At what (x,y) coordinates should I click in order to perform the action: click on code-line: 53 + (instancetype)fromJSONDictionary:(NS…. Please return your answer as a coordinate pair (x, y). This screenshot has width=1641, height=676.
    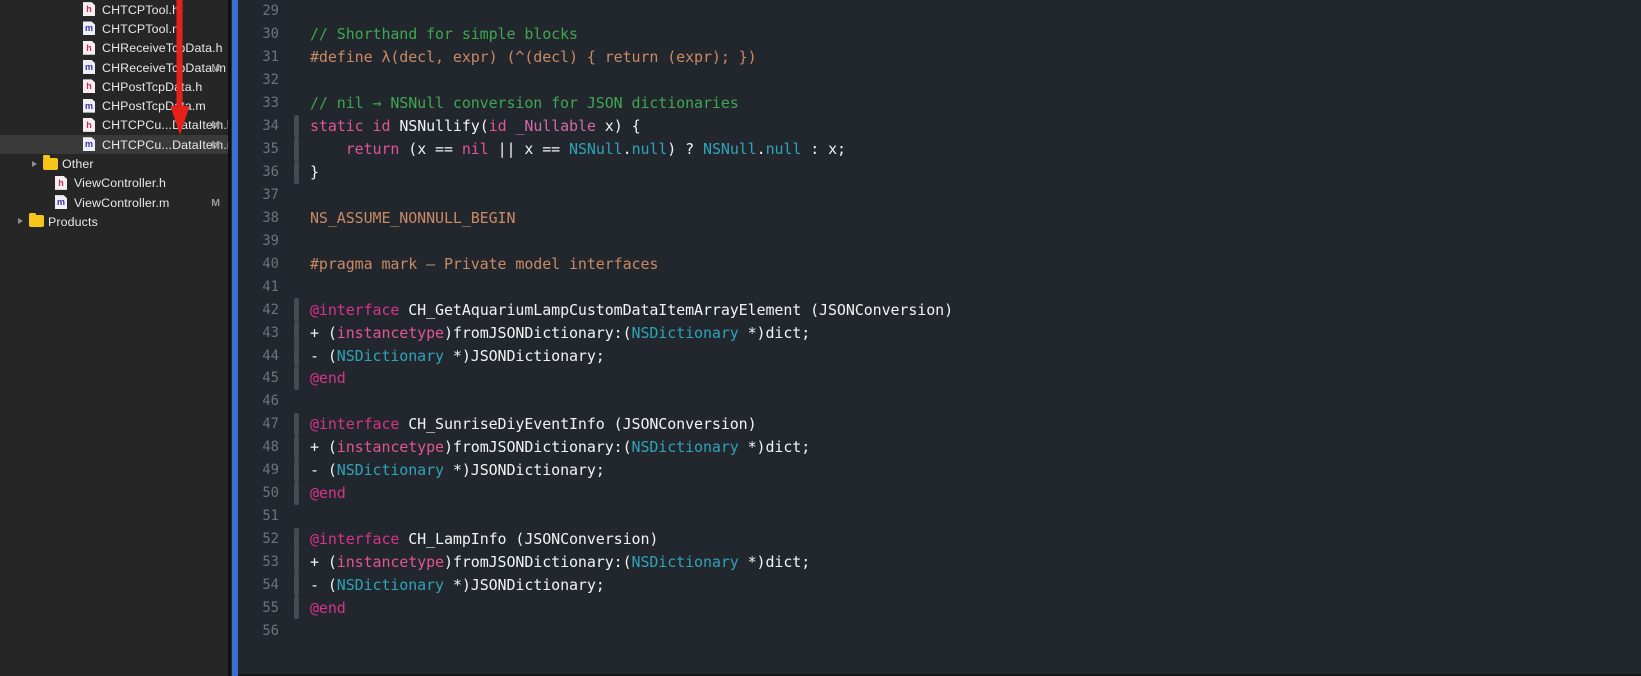
    Looking at the image, I should click on (939, 562).